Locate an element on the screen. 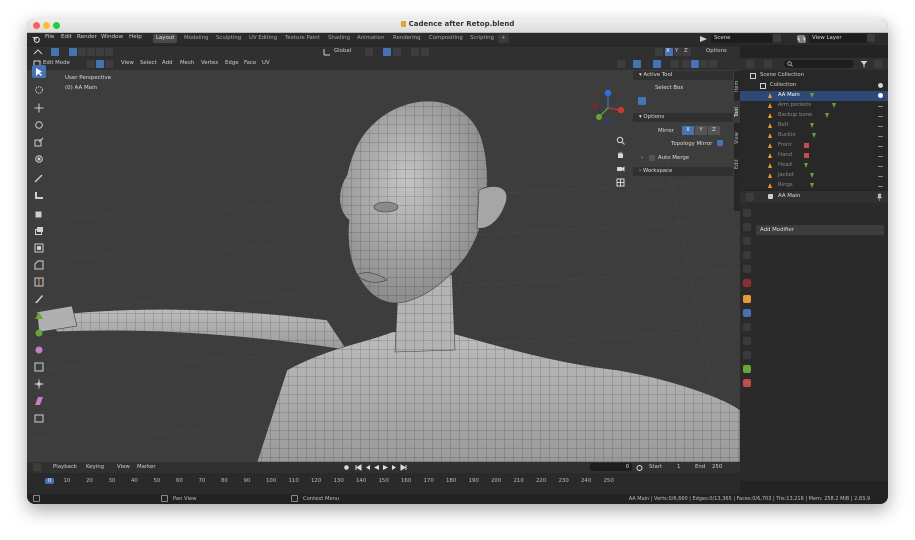 The image size is (915, 540). mesh-symmetry-icon is located at coordinates (659, 52).